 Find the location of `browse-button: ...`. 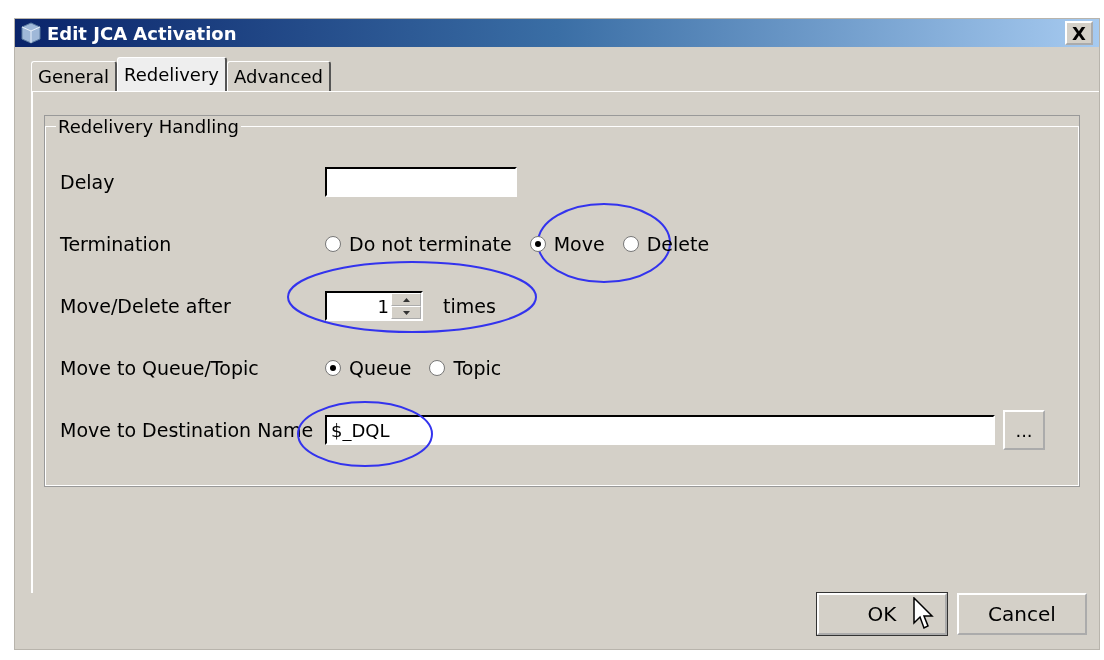

browse-button: ... is located at coordinates (1024, 430).